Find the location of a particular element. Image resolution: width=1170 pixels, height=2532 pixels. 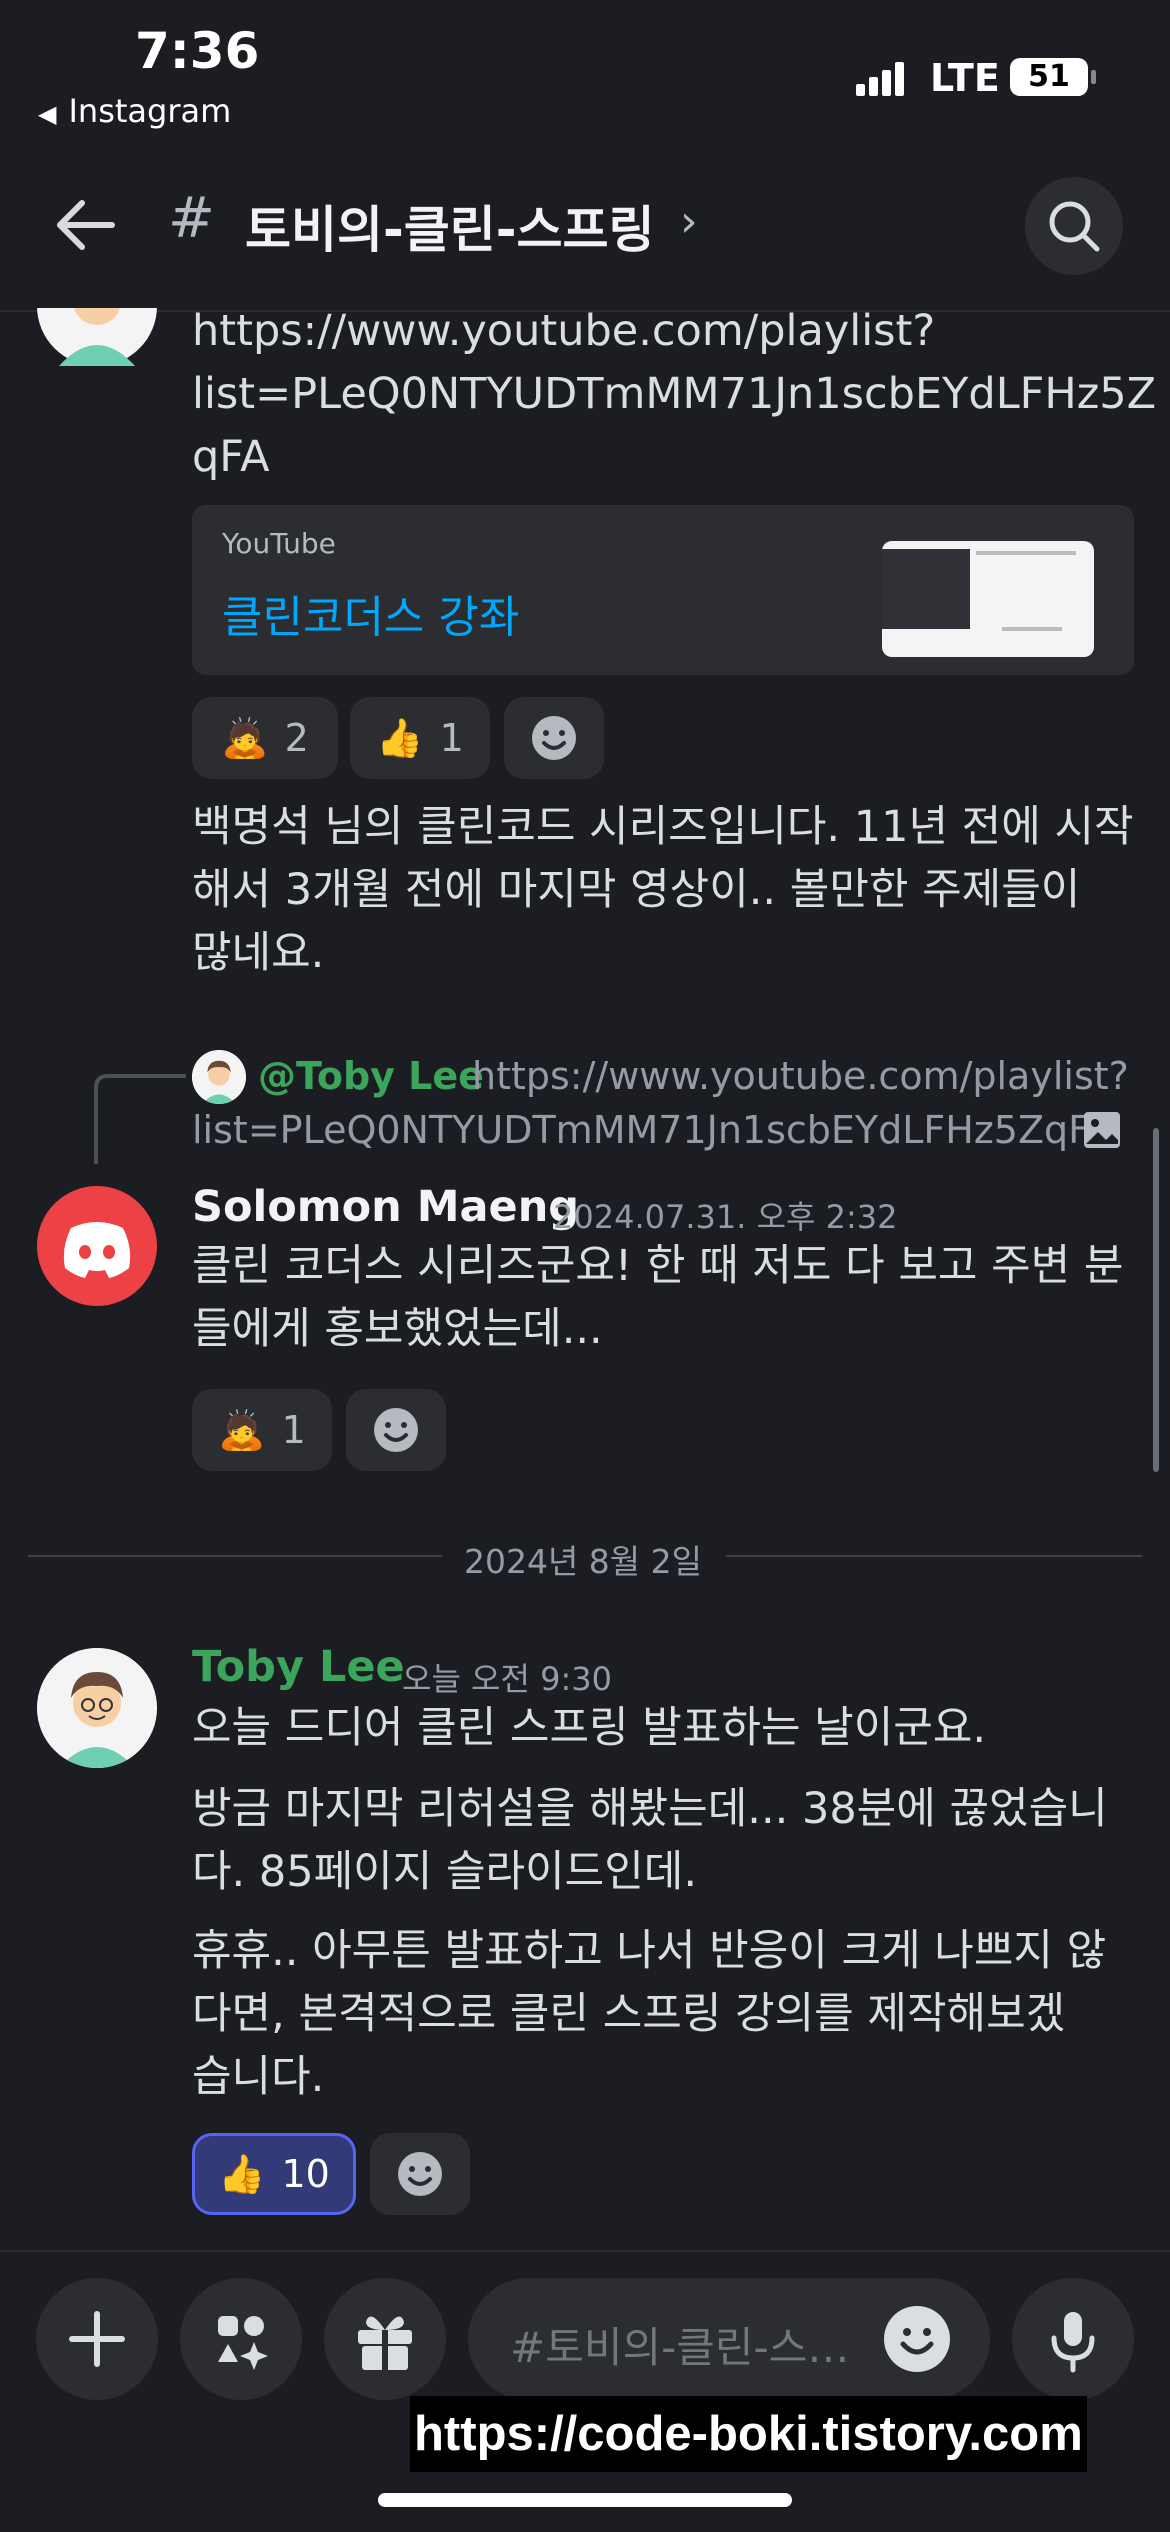

battery-tip is located at coordinates (1093, 77).